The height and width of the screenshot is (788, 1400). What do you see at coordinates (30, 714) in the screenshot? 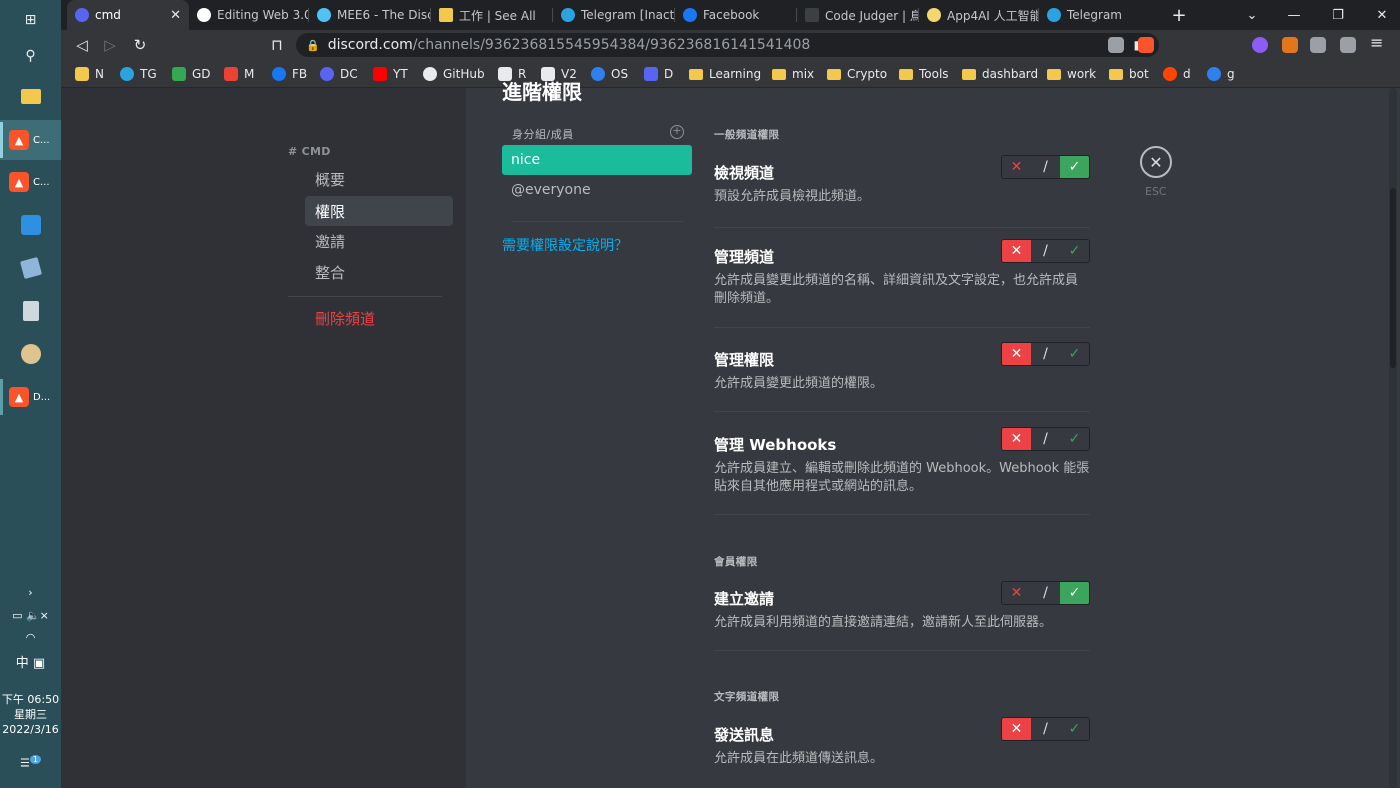
I see `clock: 下午 06:50 星期三 2022/3/16` at bounding box center [30, 714].